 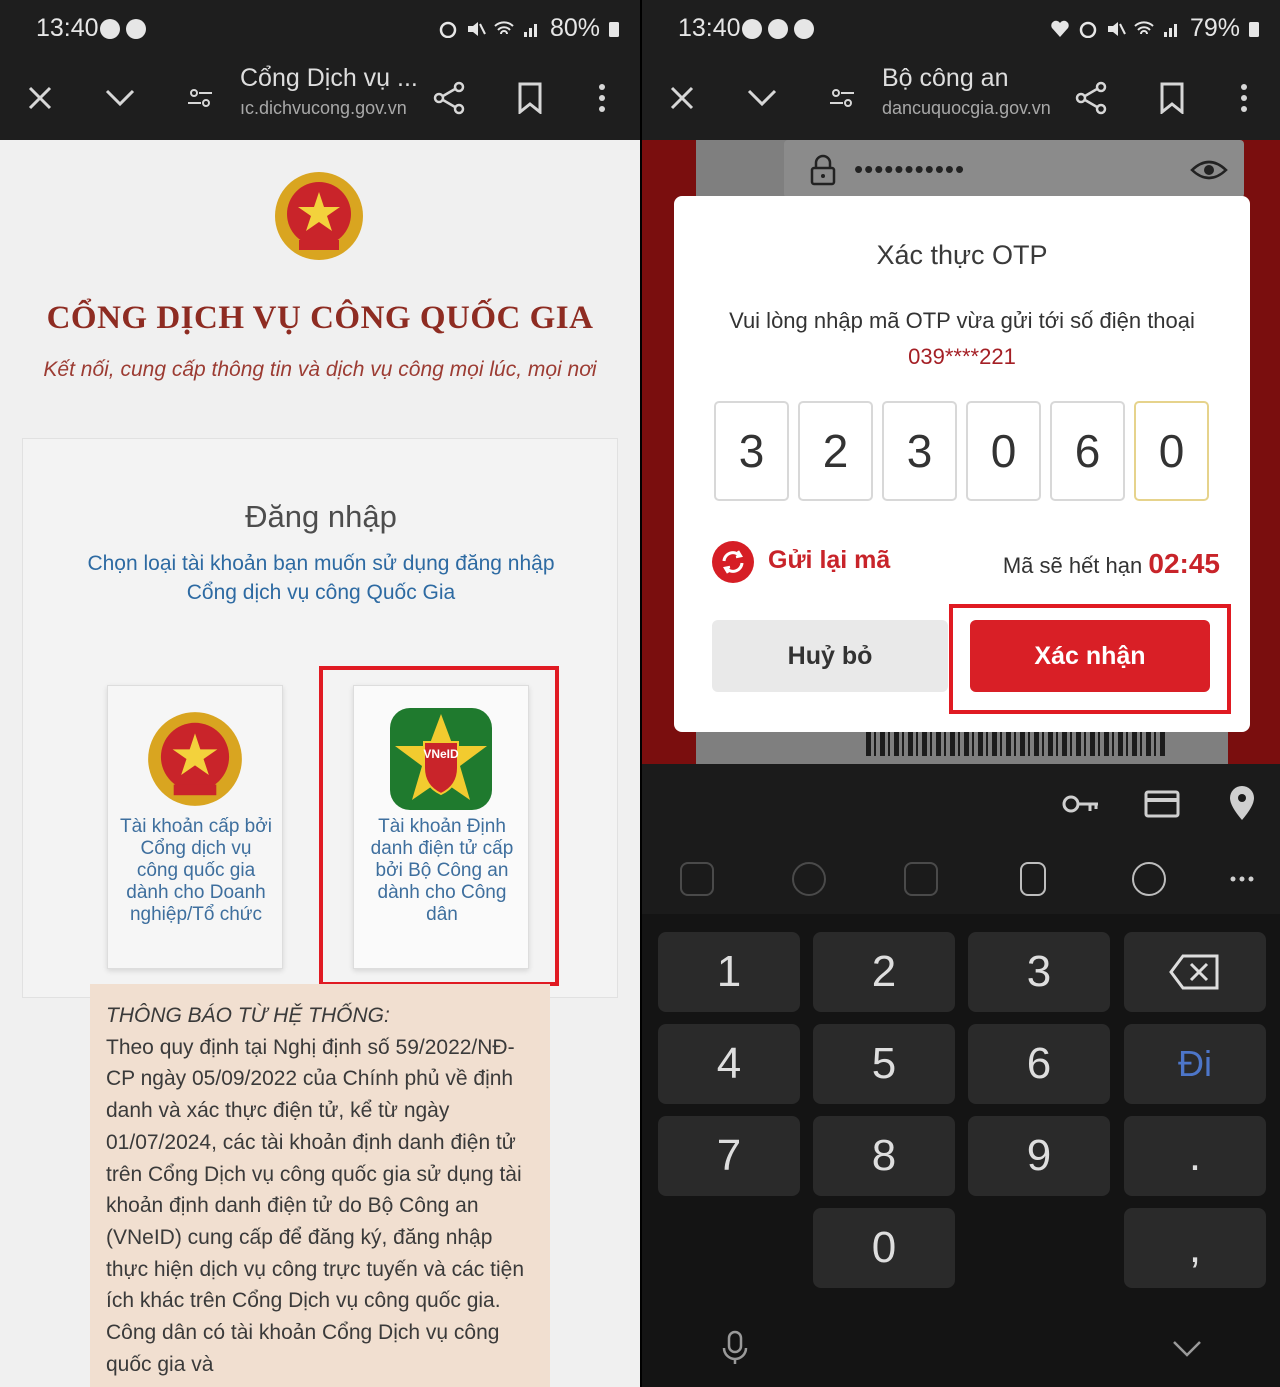 I want to click on eye-icon, so click(x=1209, y=170).